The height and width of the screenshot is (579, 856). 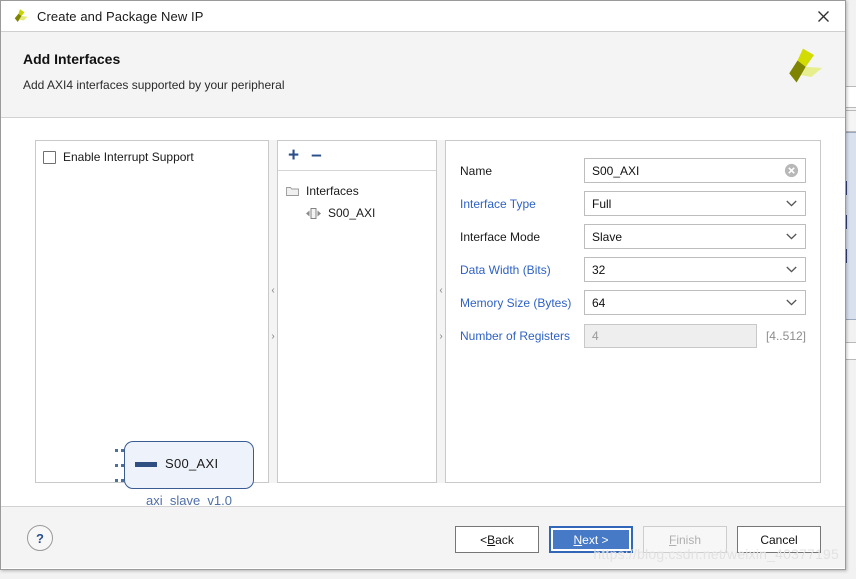 What do you see at coordinates (578, 539) in the screenshot?
I see `next-button-accel: N` at bounding box center [578, 539].